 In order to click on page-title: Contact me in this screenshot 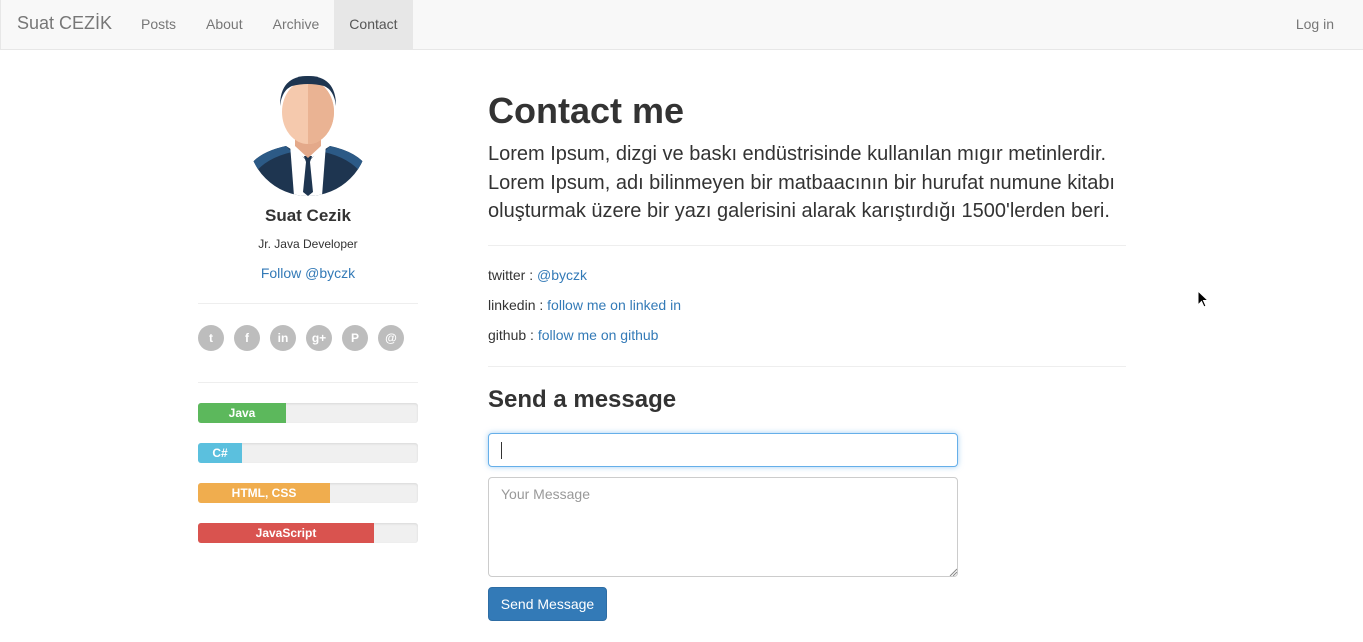, I will do `click(586, 110)`.